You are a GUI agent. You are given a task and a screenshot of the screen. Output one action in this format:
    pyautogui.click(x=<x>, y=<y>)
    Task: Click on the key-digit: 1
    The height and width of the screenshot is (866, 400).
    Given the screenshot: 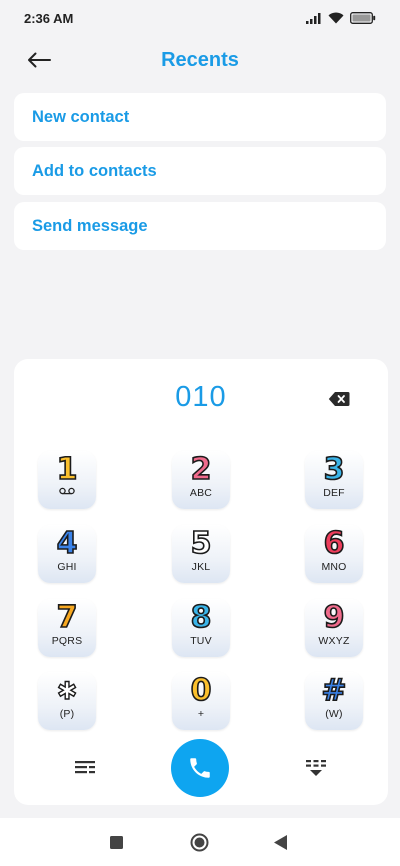 What is the action you would take?
    pyautogui.click(x=67, y=469)
    